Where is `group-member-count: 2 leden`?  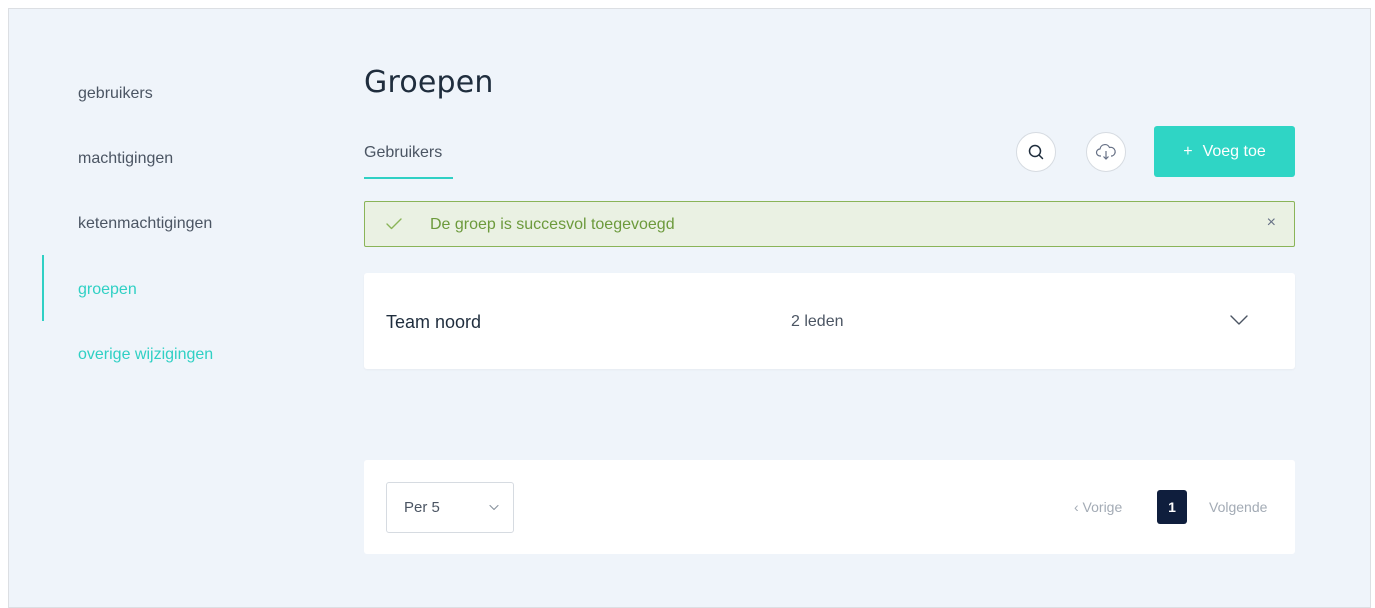
group-member-count: 2 leden is located at coordinates (817, 321).